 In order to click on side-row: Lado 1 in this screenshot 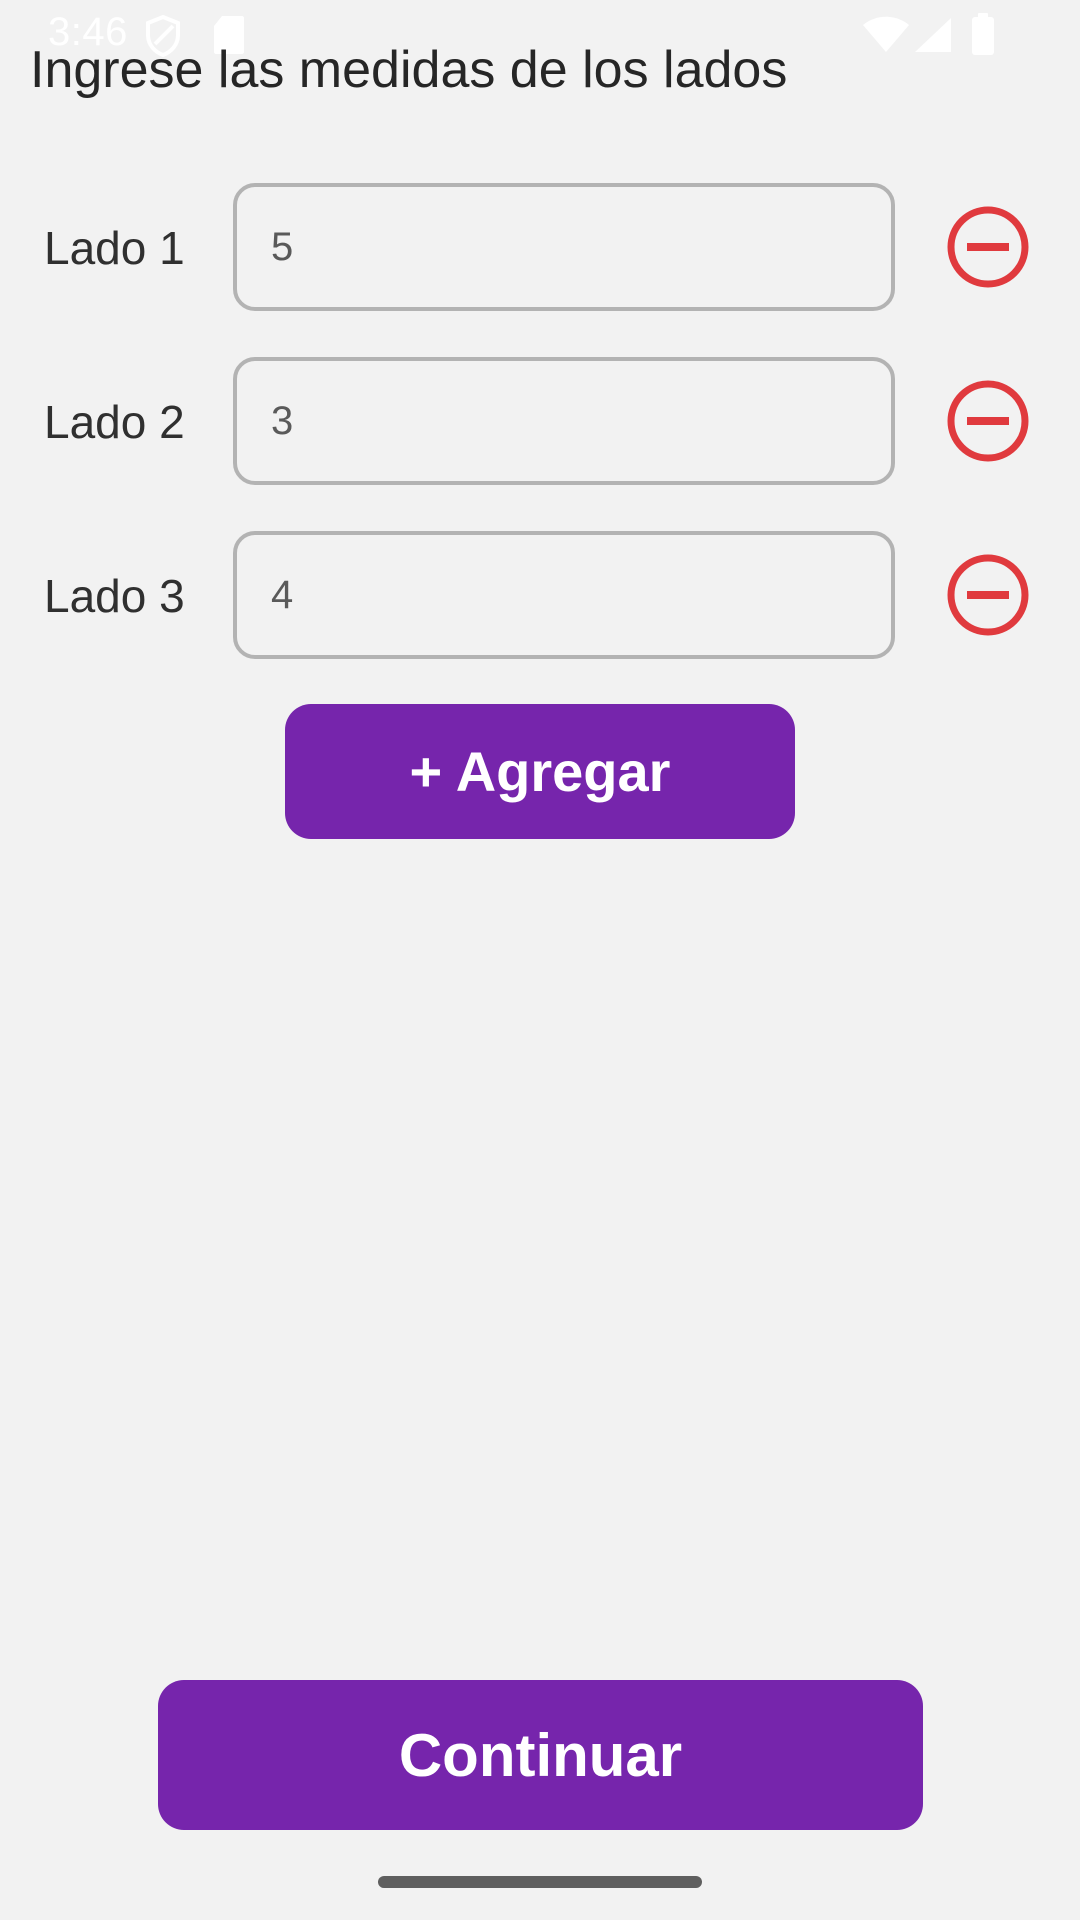, I will do `click(540, 248)`.